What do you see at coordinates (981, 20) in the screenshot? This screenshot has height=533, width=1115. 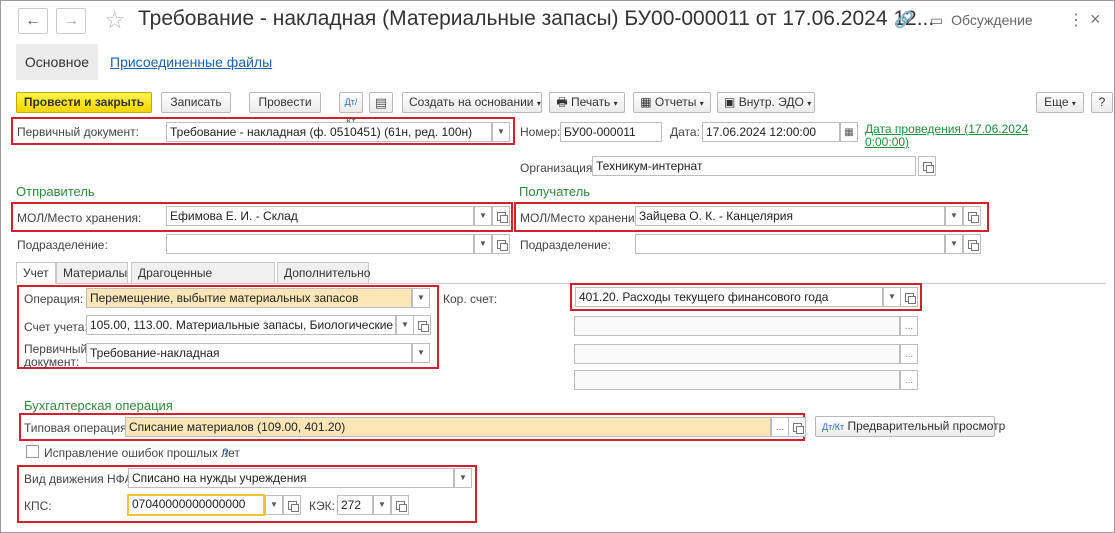 I see `discussion-button: ▭ Обсуждение` at bounding box center [981, 20].